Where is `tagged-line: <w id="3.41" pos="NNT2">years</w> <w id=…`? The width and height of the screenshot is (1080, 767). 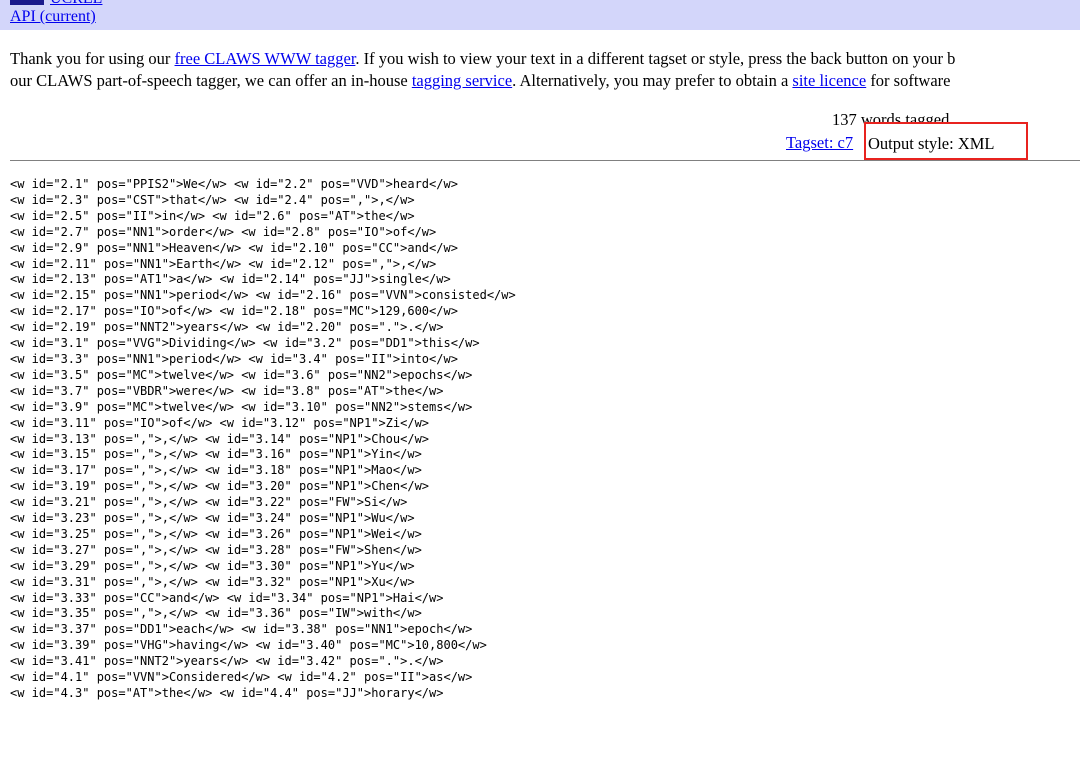
tagged-line: <w id="3.41" pos="NNT2">years</w> <w id=… is located at coordinates (227, 661).